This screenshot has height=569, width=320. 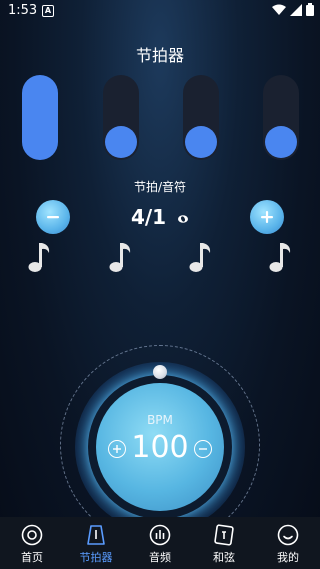 I want to click on wifi-icon, so click(x=279, y=9).